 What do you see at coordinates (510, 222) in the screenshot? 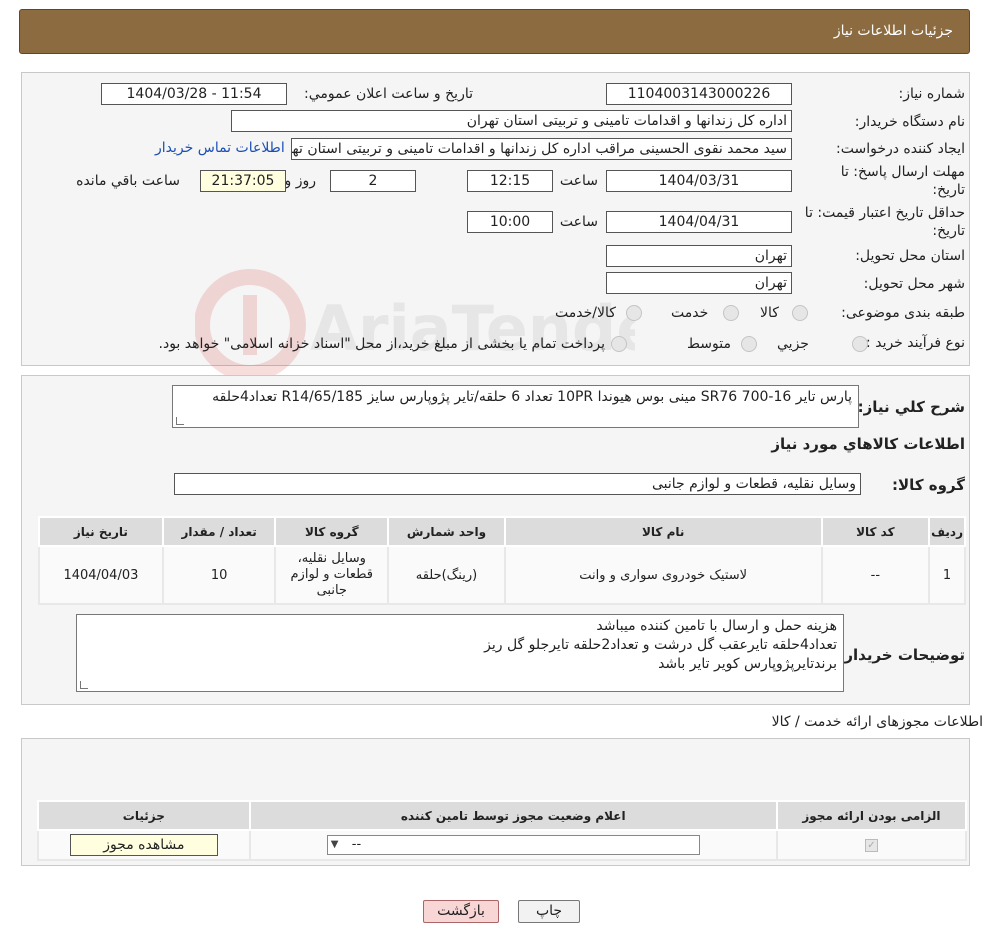
I see `validity-time-field: 10:00` at bounding box center [510, 222].